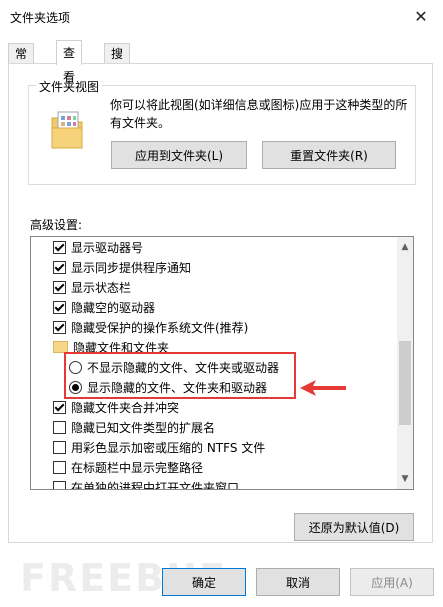  I want to click on ok-button: 确定, so click(204, 582).